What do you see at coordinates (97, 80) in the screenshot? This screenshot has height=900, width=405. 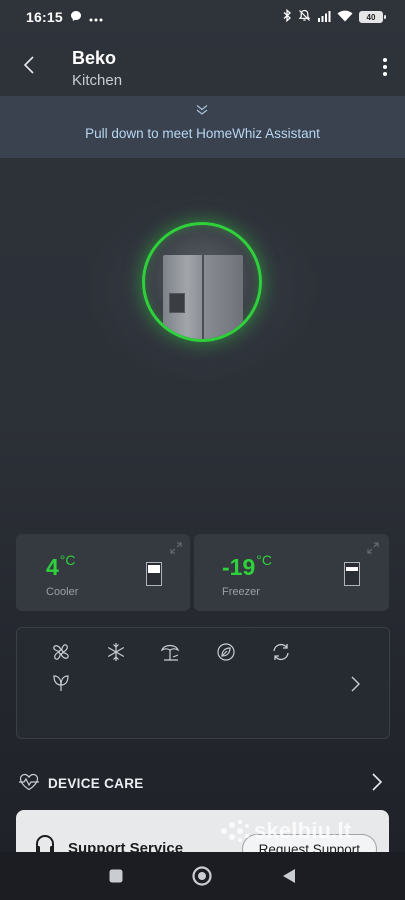 I see `page-subtitle: Kitchen` at bounding box center [97, 80].